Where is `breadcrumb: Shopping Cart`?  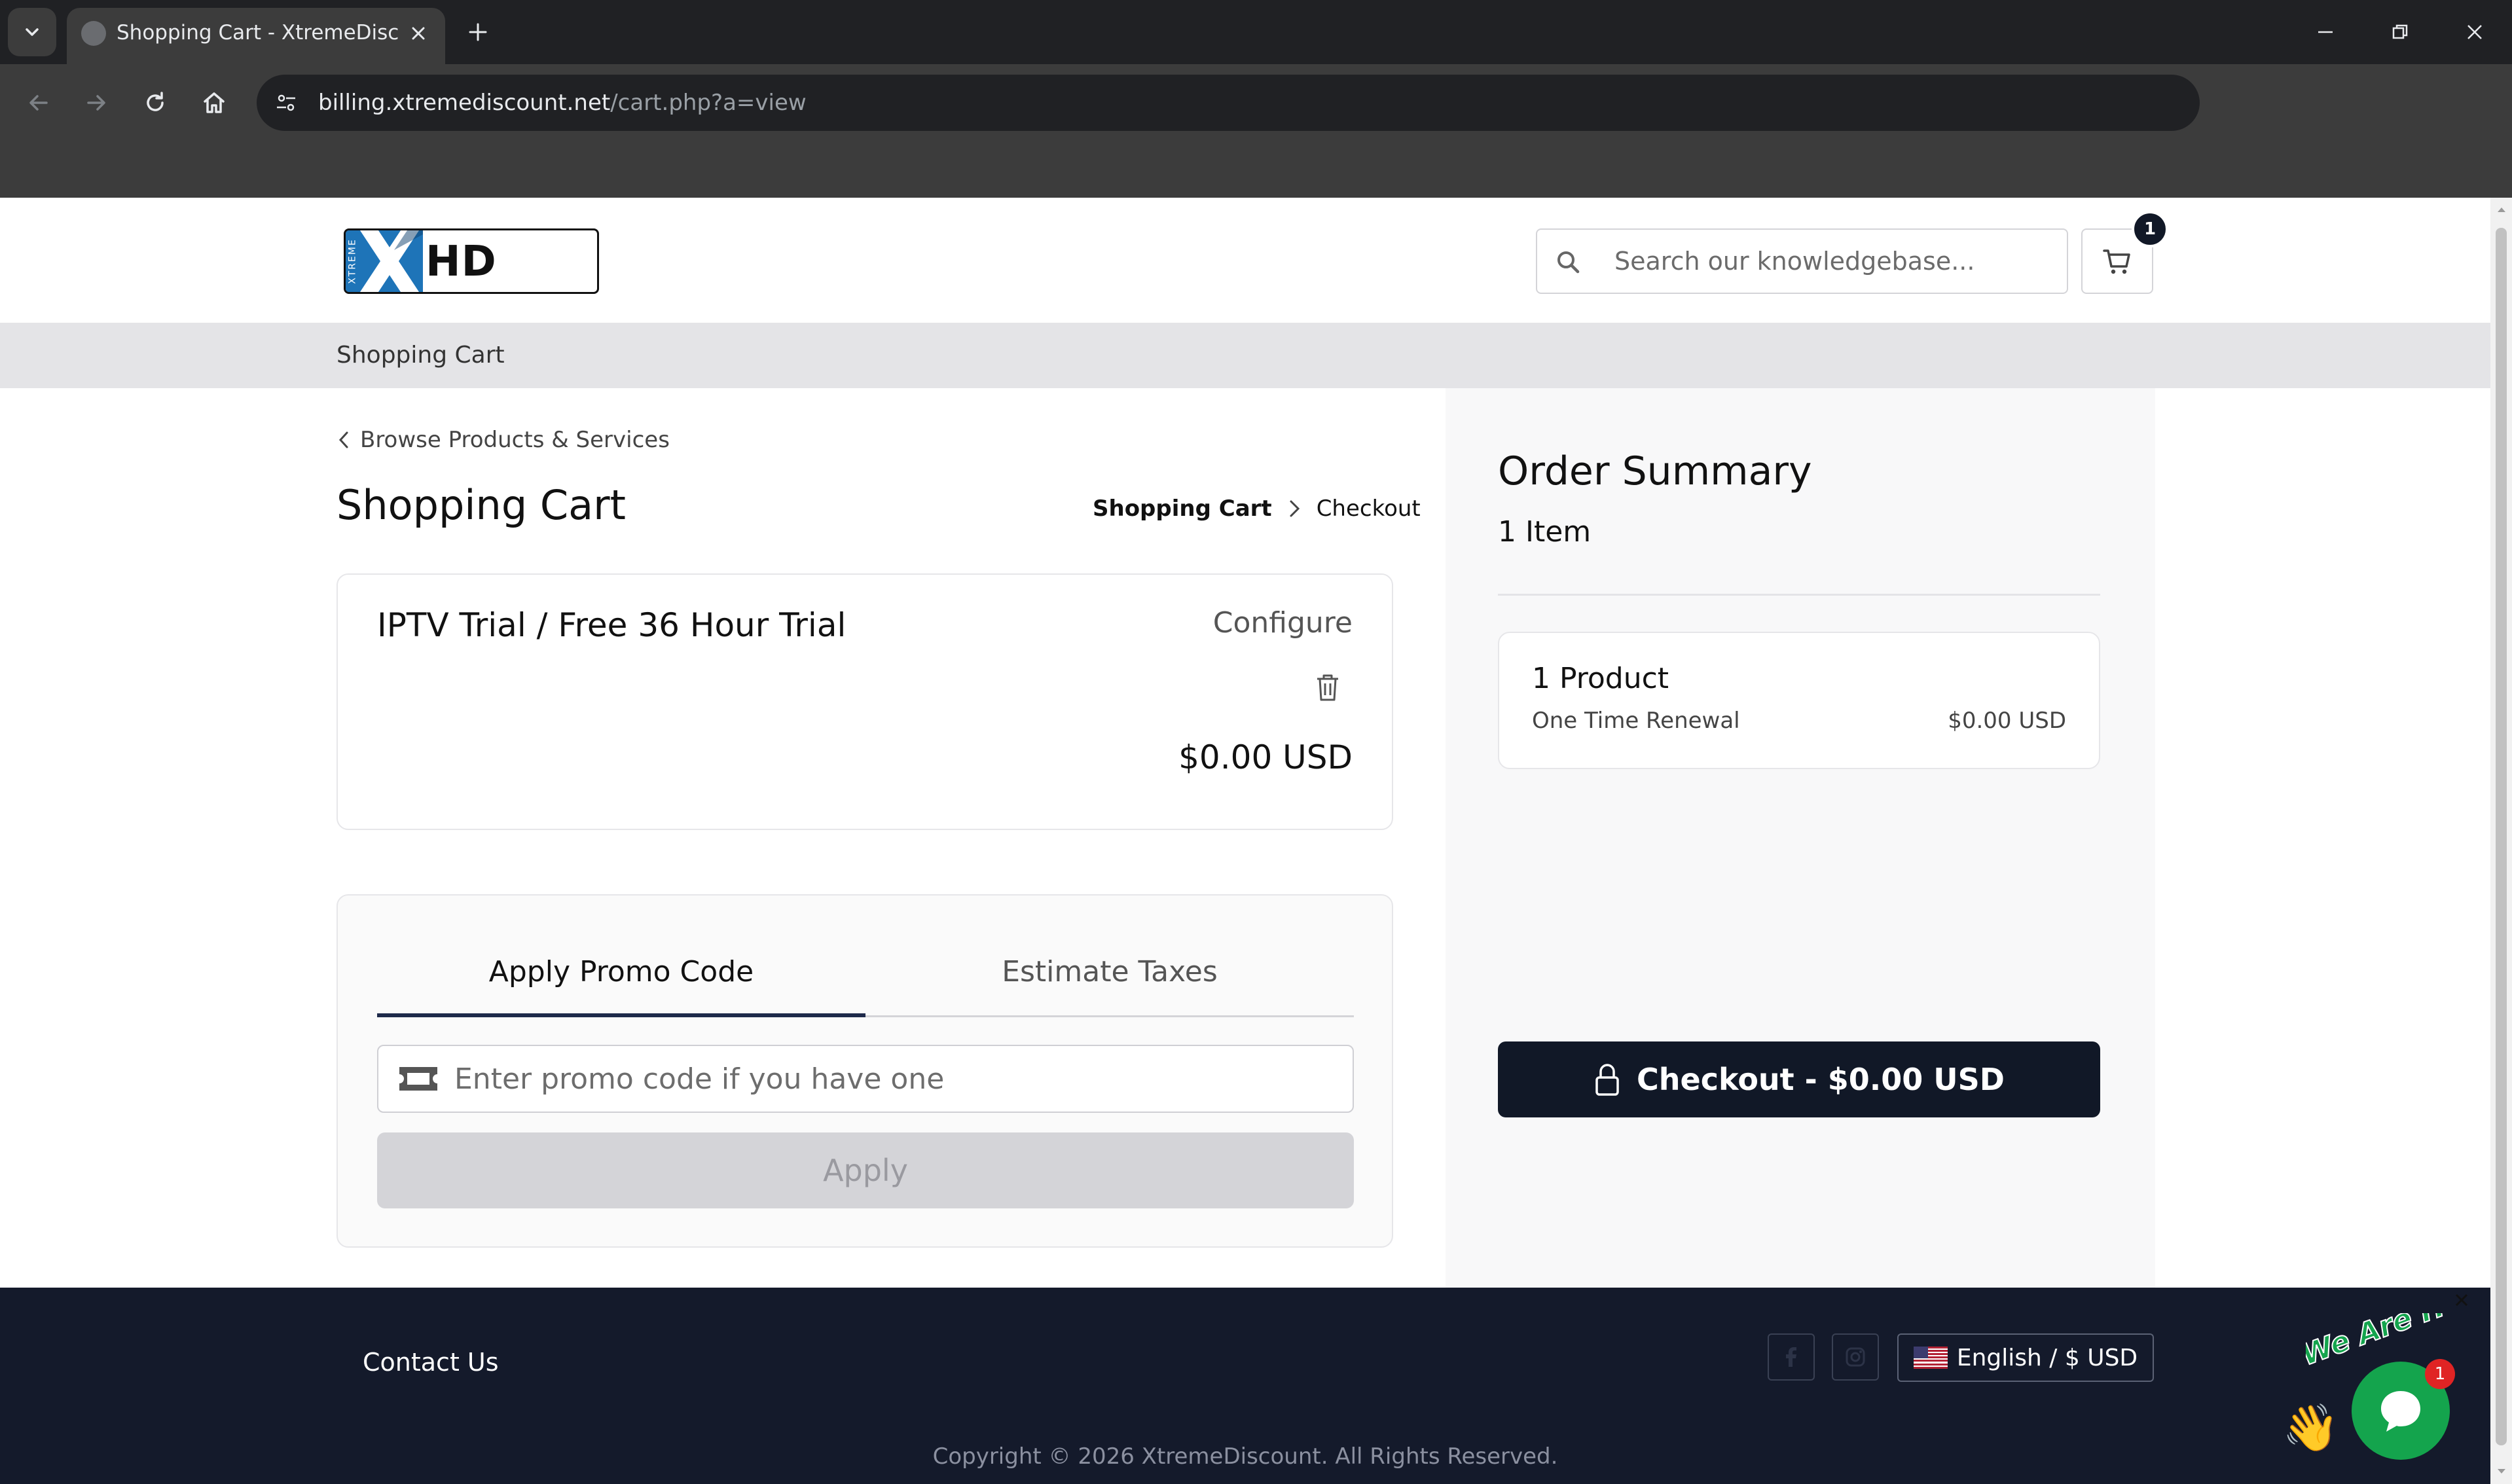 breadcrumb: Shopping Cart is located at coordinates (421, 355).